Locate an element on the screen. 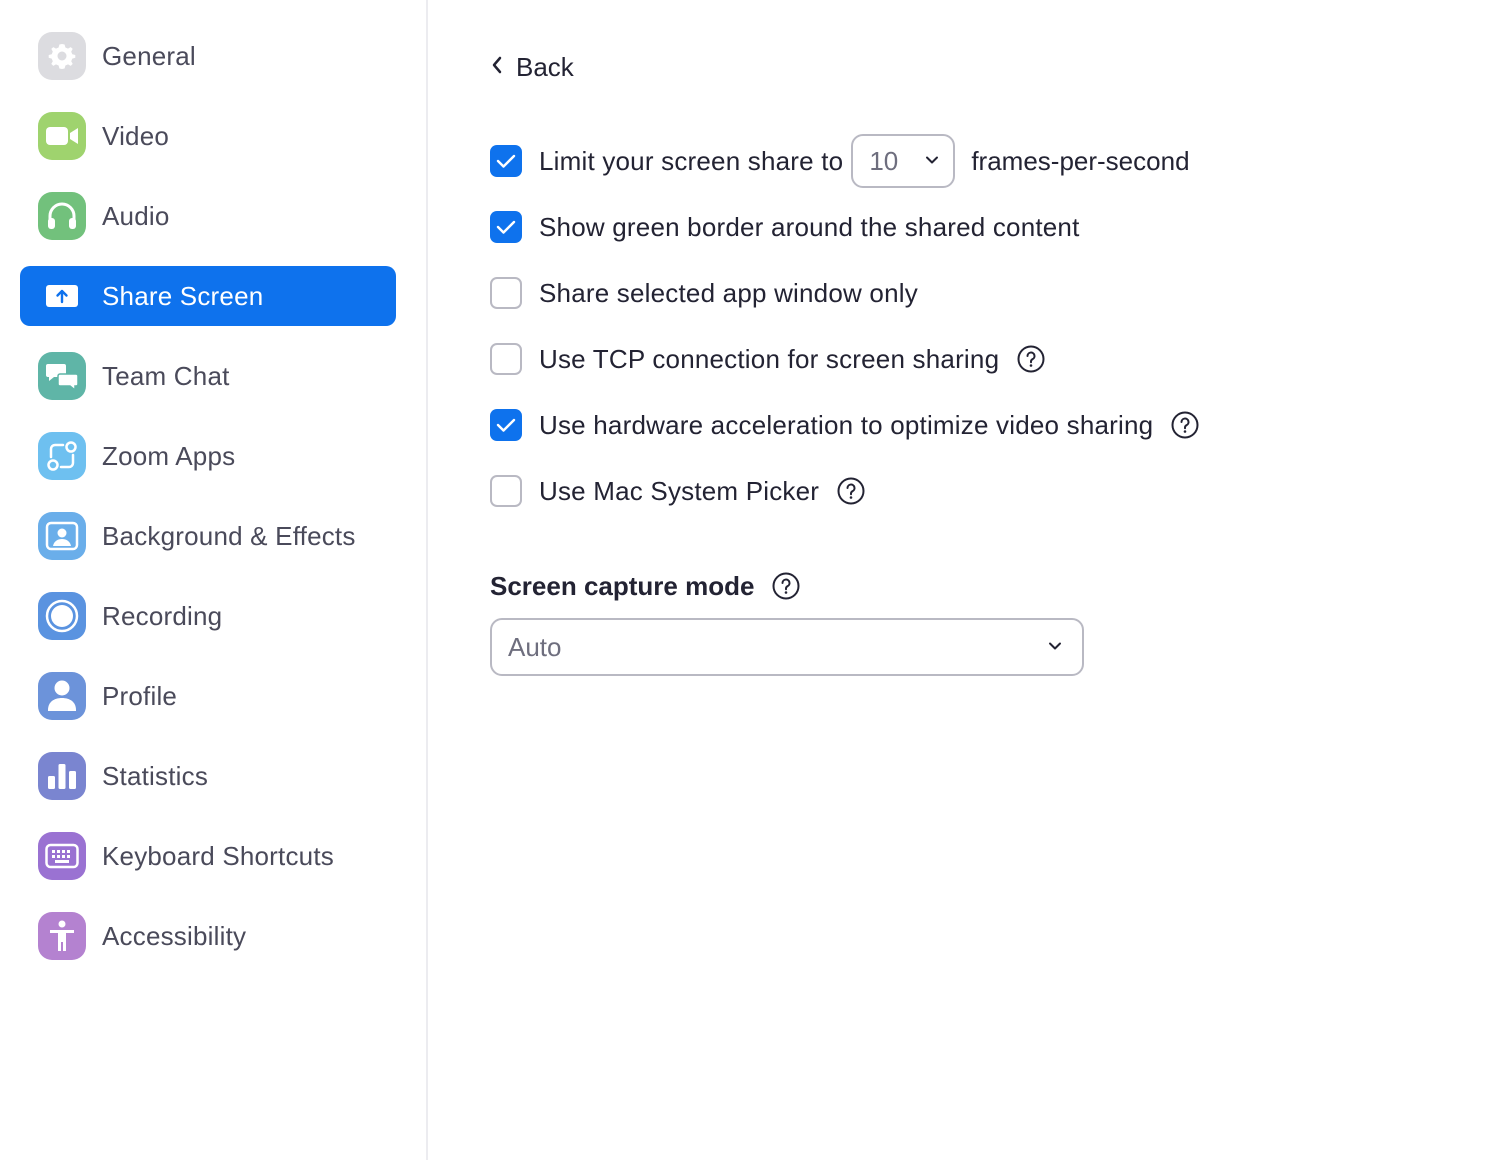 Image resolution: width=1508 pixels, height=1160 pixels. sidebar-item-label: Background & Effects is located at coordinates (229, 535).